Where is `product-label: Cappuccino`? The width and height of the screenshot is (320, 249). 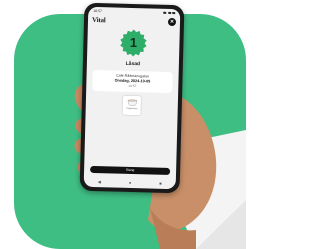 product-label: Cappuccino is located at coordinates (131, 108).